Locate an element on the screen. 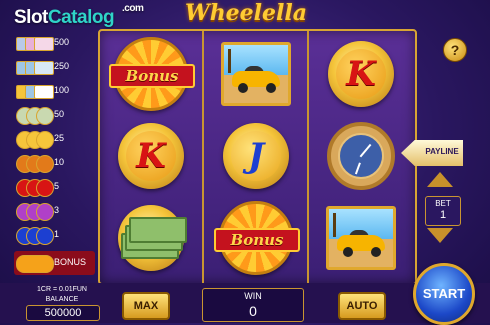  watch-symbol is located at coordinates (361, 156).